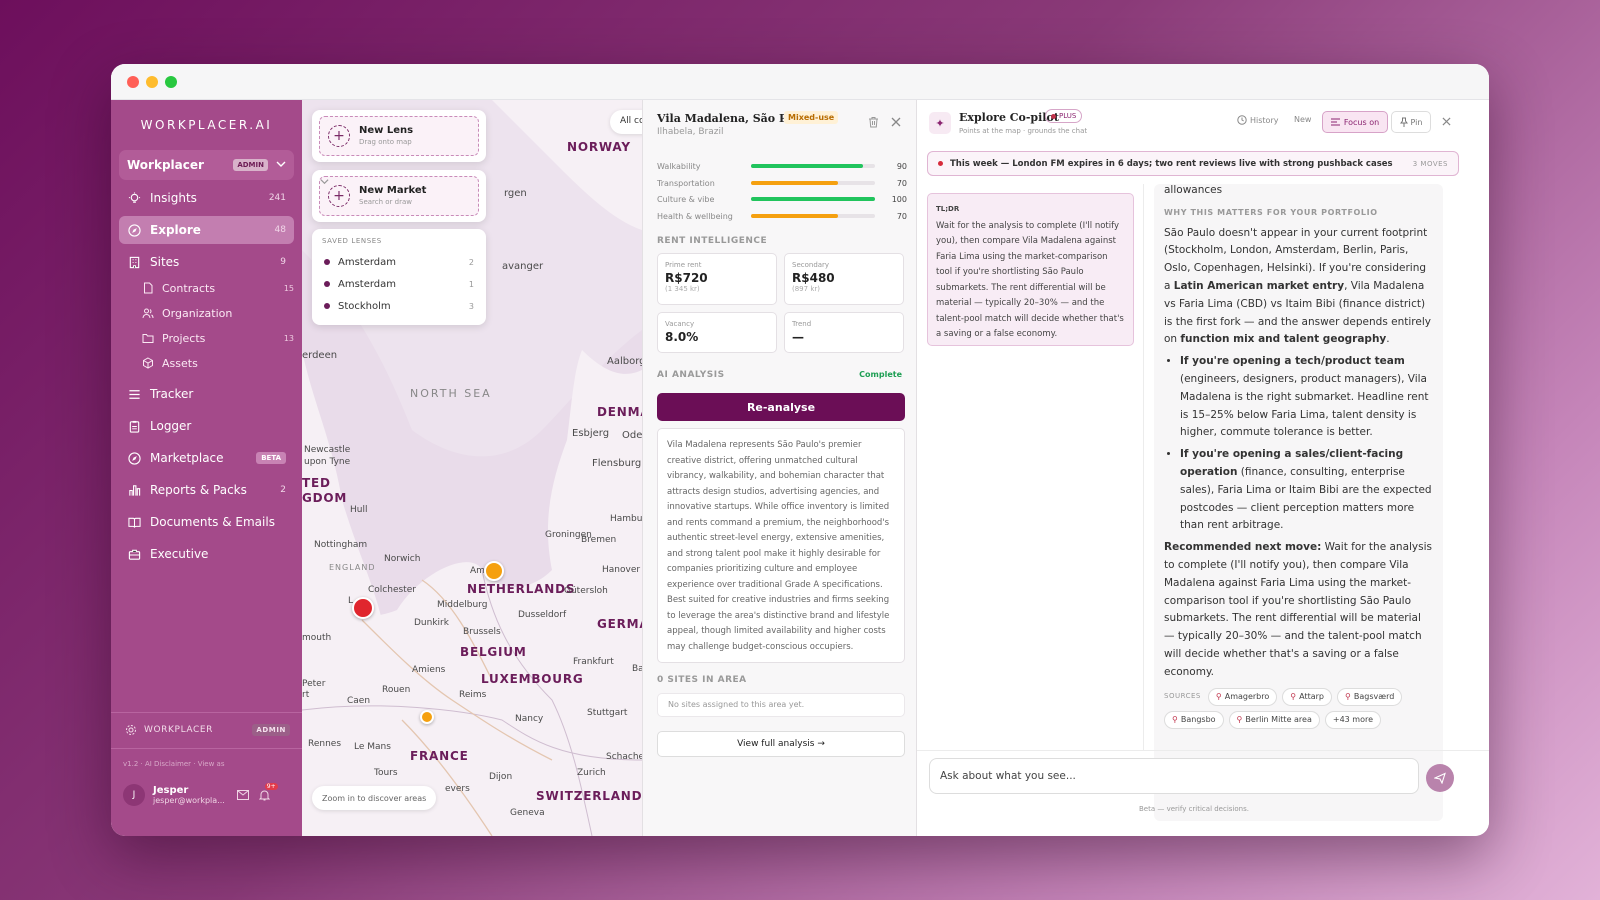 Image resolution: width=1600 pixels, height=900 pixels. What do you see at coordinates (147, 313) in the screenshot?
I see `users-icon` at bounding box center [147, 313].